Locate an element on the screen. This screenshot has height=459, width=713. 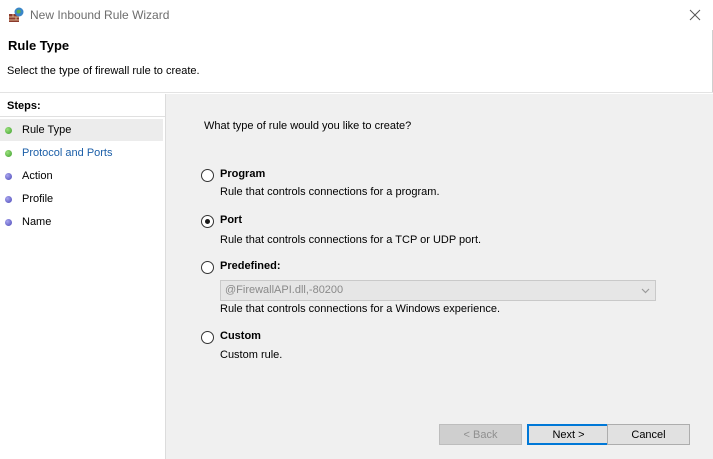
option-title: Port is located at coordinates (231, 220).